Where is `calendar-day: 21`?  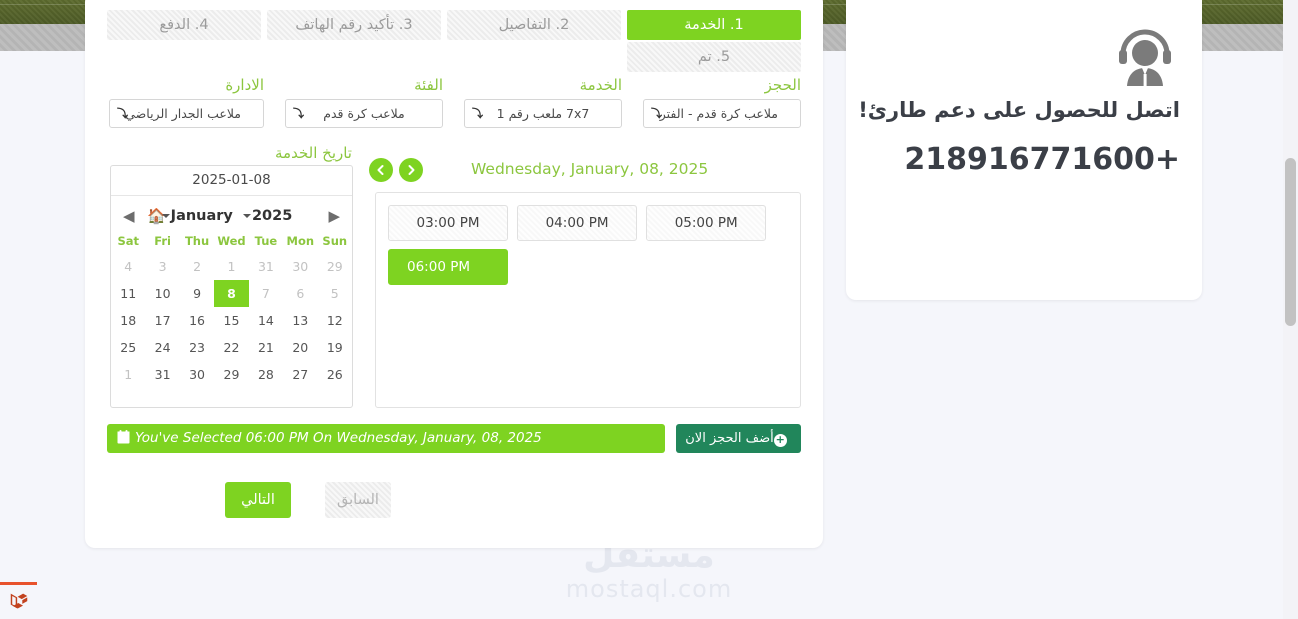 calendar-day: 21 is located at coordinates (266, 347).